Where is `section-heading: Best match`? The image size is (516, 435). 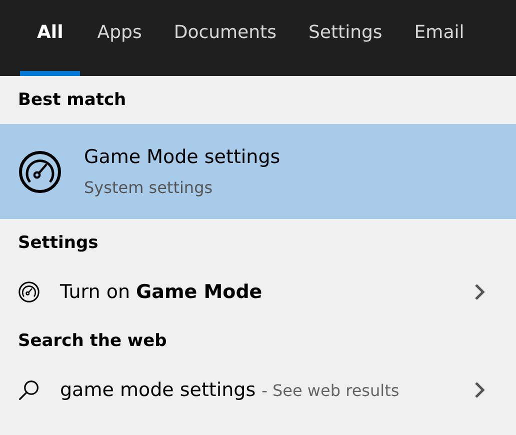
section-heading: Best match is located at coordinates (72, 100).